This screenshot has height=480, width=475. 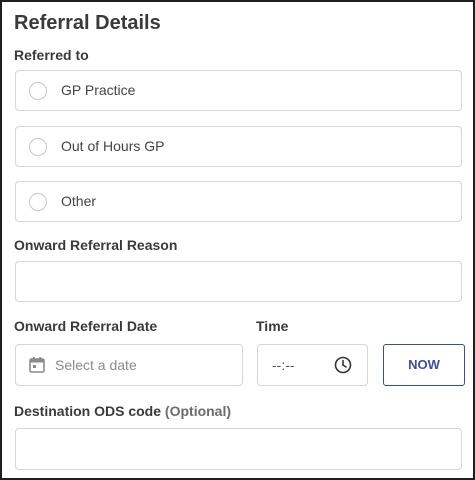 I want to click on date-placeholder: Select a date, so click(x=96, y=365).